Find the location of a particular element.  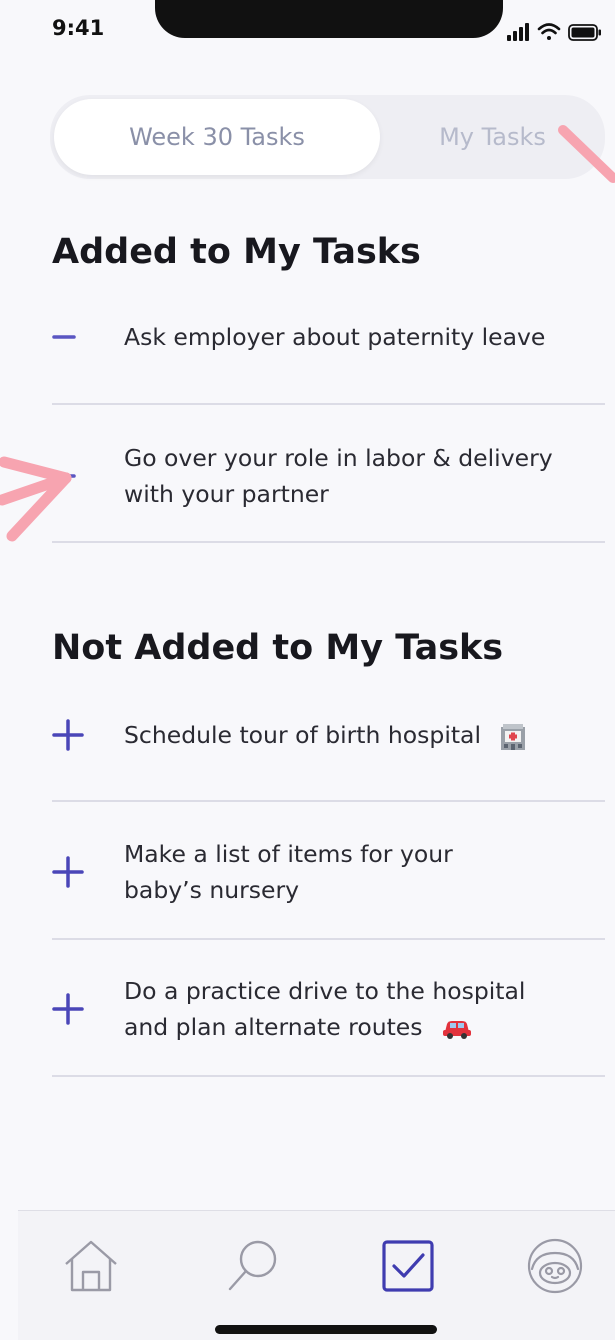

hospital-emoji-icon is located at coordinates (513, 736).